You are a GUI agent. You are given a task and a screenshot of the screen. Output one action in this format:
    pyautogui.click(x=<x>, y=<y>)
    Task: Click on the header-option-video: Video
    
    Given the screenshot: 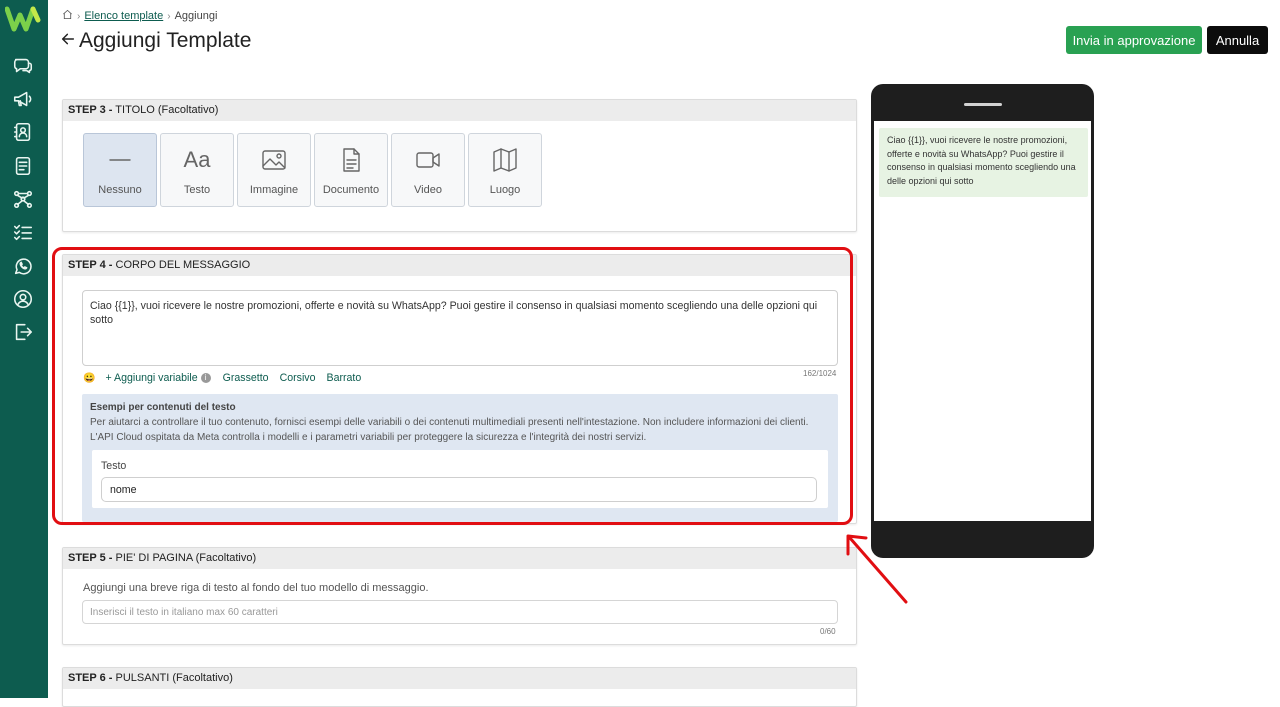 What is the action you would take?
    pyautogui.click(x=428, y=170)
    